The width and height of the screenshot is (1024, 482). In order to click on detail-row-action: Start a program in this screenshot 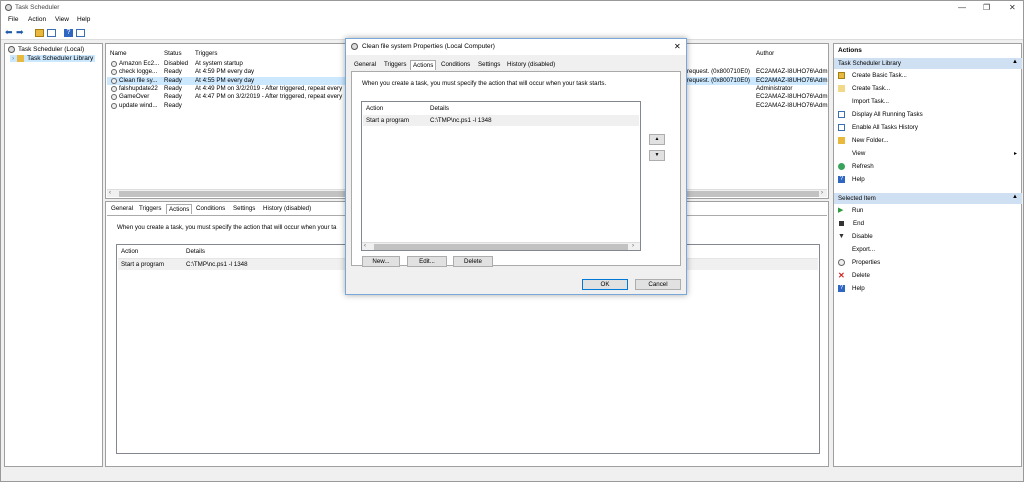, I will do `click(142, 264)`.